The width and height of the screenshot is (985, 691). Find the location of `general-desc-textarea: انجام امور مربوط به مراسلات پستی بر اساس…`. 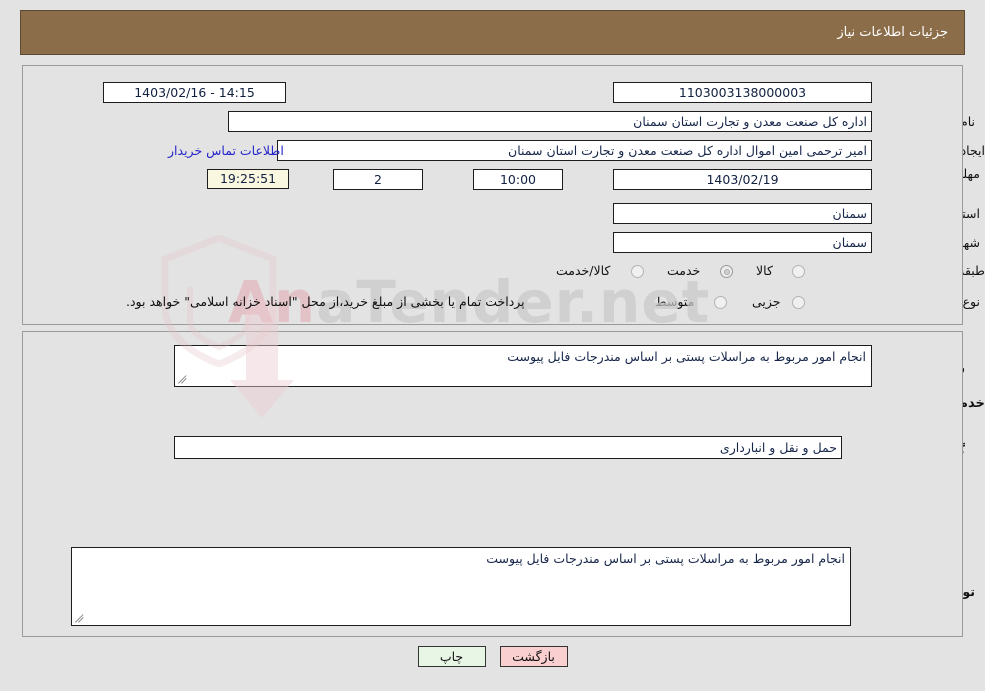

general-desc-textarea: انجام امور مربوط به مراسلات پستی بر اساس… is located at coordinates (523, 366).